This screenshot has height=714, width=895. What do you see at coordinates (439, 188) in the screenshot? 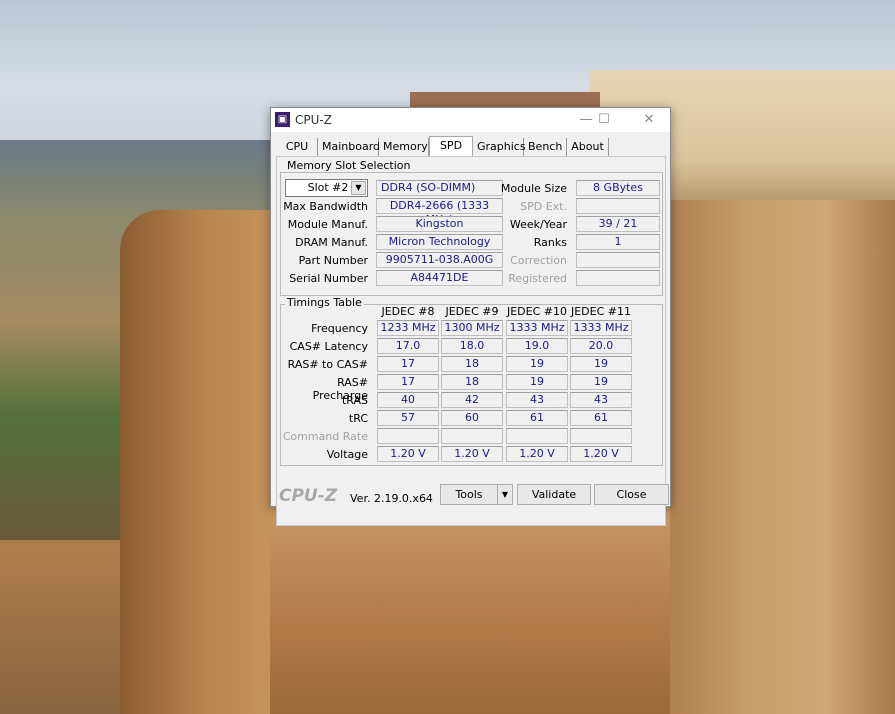
I see `memory-type-value: DDR4 (SO-DIMM)` at bounding box center [439, 188].